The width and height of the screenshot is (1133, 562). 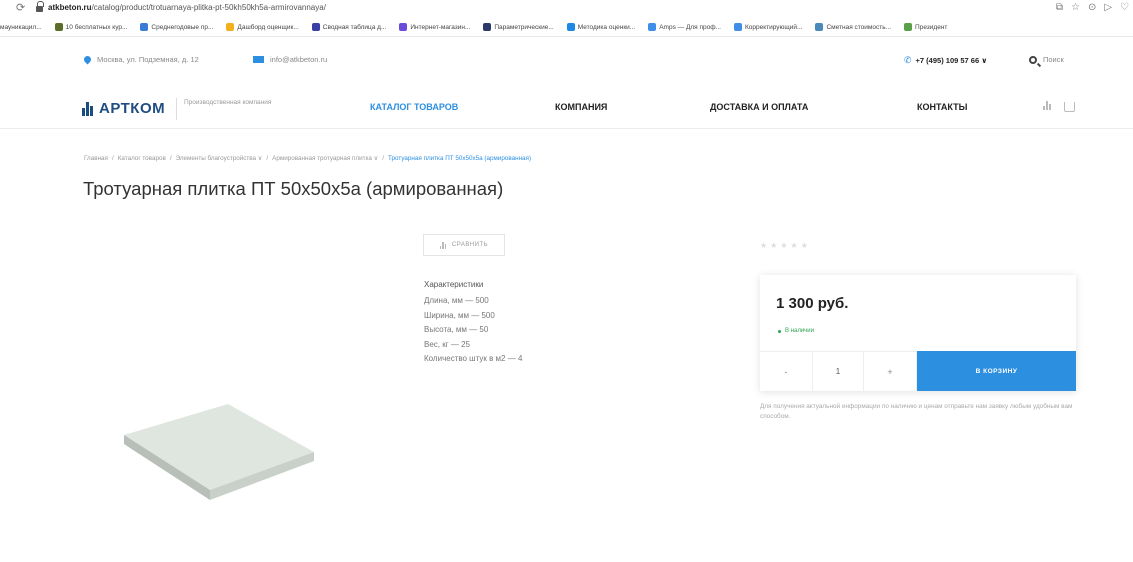 What do you see at coordinates (459, 315) in the screenshot?
I see `spec-width: Ширина, мм — 500` at bounding box center [459, 315].